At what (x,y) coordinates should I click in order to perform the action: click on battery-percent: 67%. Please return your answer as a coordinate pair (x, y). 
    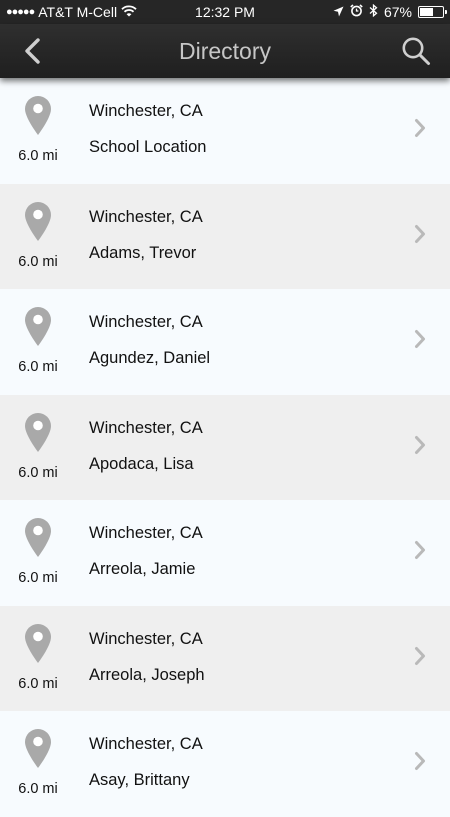
    Looking at the image, I should click on (397, 12).